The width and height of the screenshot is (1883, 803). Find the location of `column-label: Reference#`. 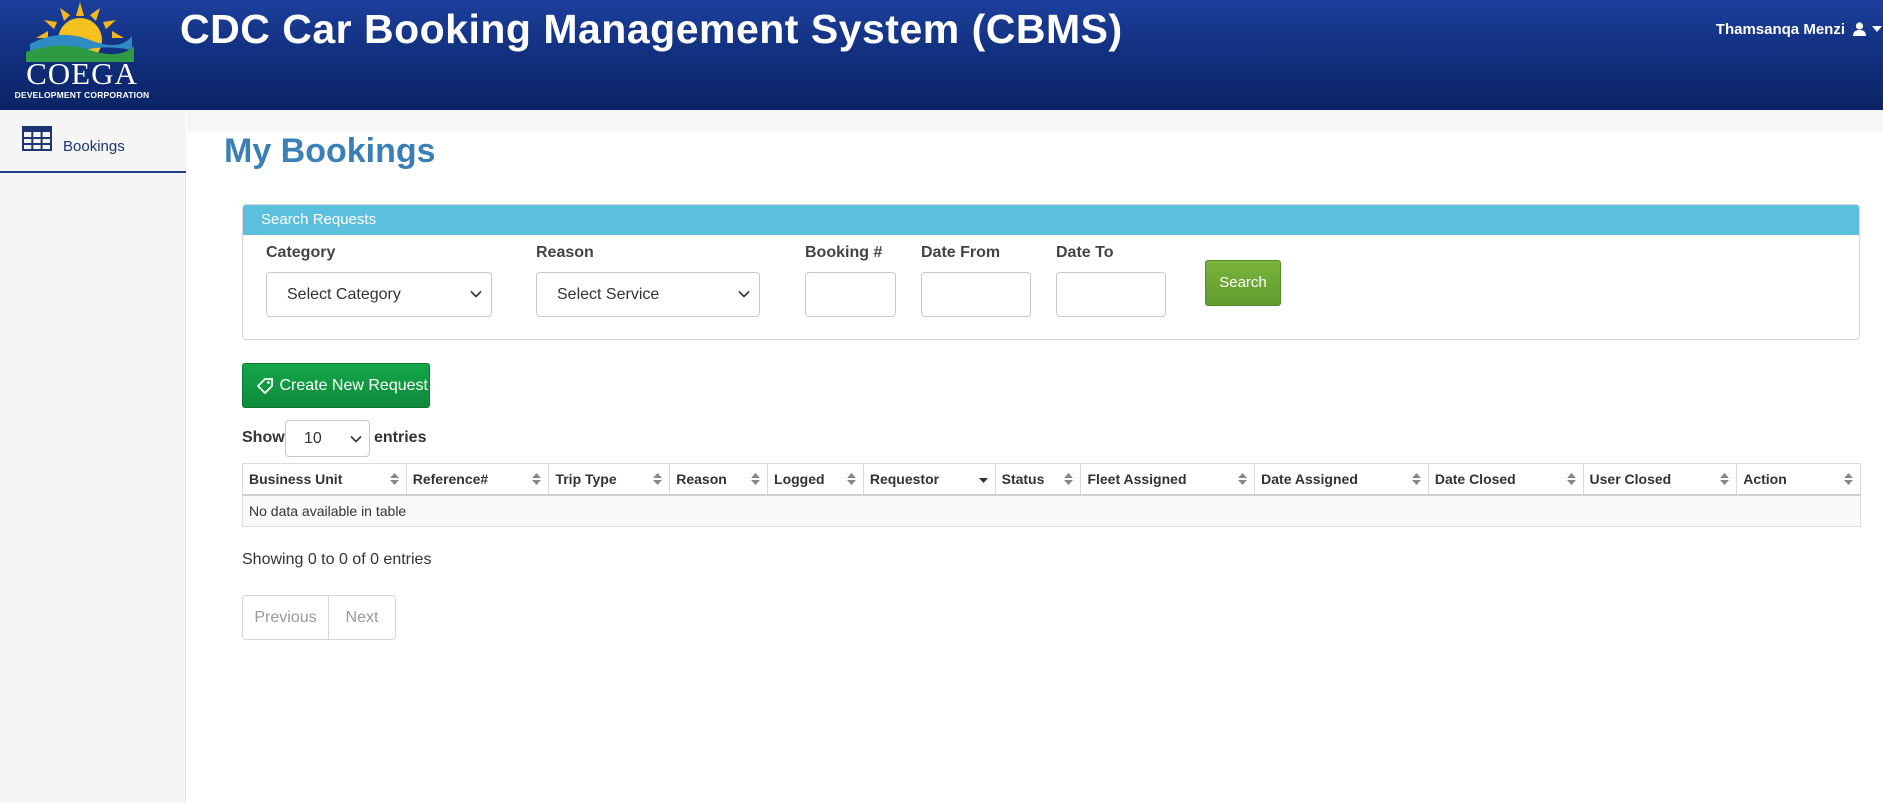

column-label: Reference# is located at coordinates (450, 478).